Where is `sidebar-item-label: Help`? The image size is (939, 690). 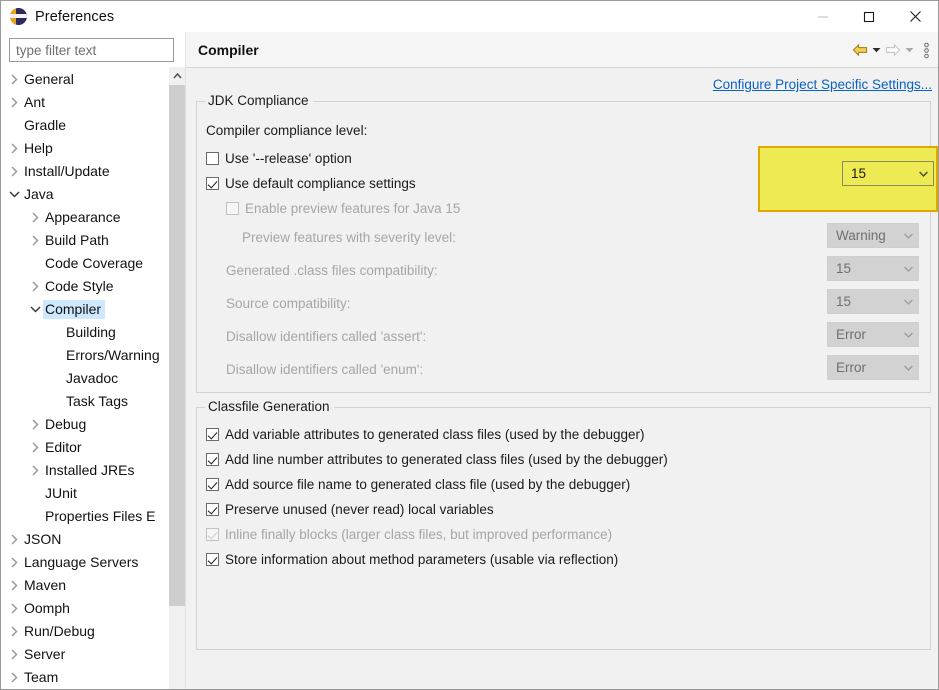
sidebar-item-label: Help is located at coordinates (38, 148).